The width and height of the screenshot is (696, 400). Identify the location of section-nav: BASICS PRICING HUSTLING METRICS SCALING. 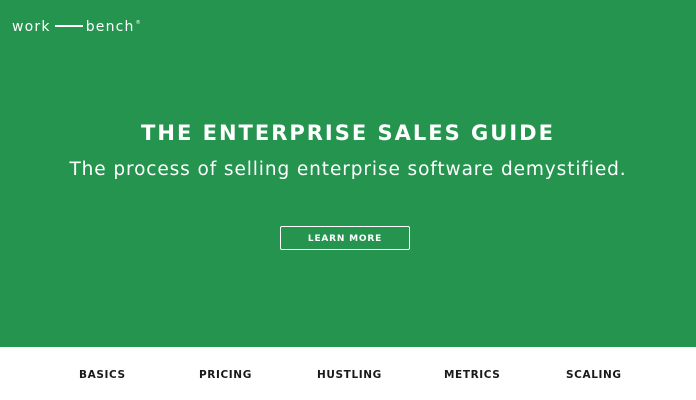
(348, 373).